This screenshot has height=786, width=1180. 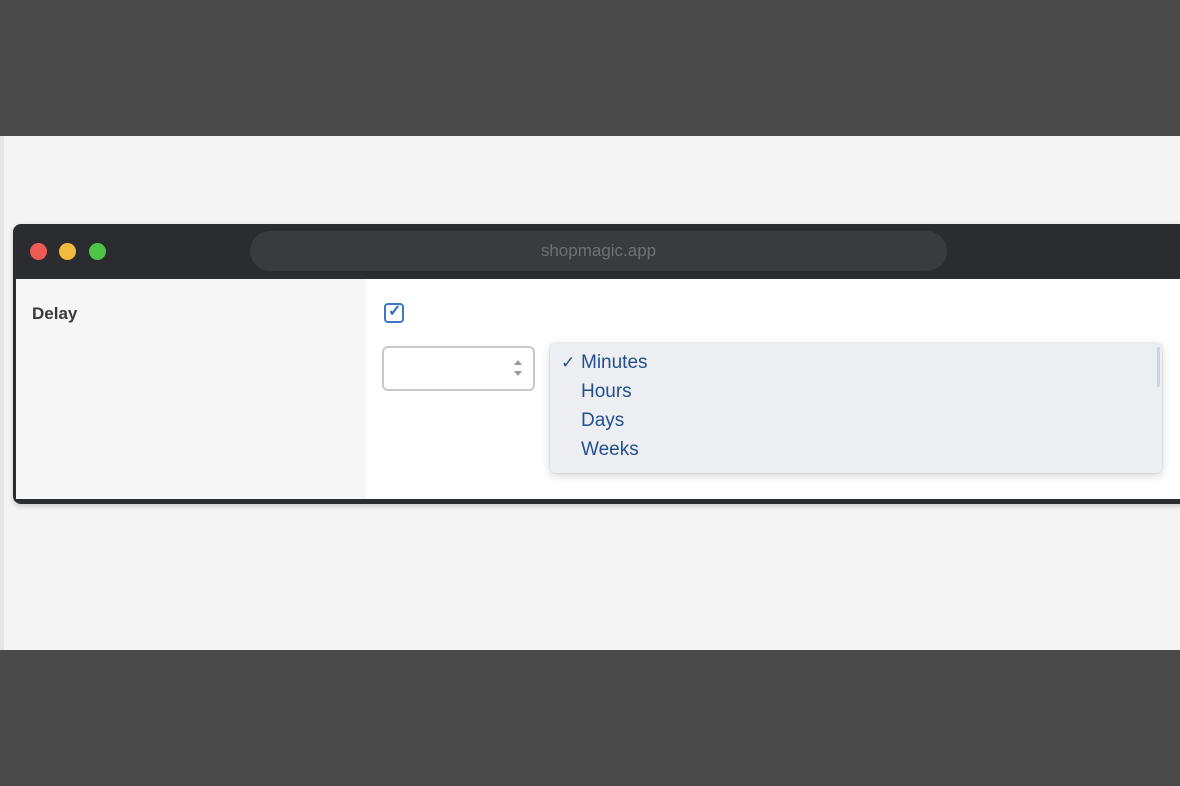 What do you see at coordinates (97, 251) in the screenshot?
I see `maximize-icon` at bounding box center [97, 251].